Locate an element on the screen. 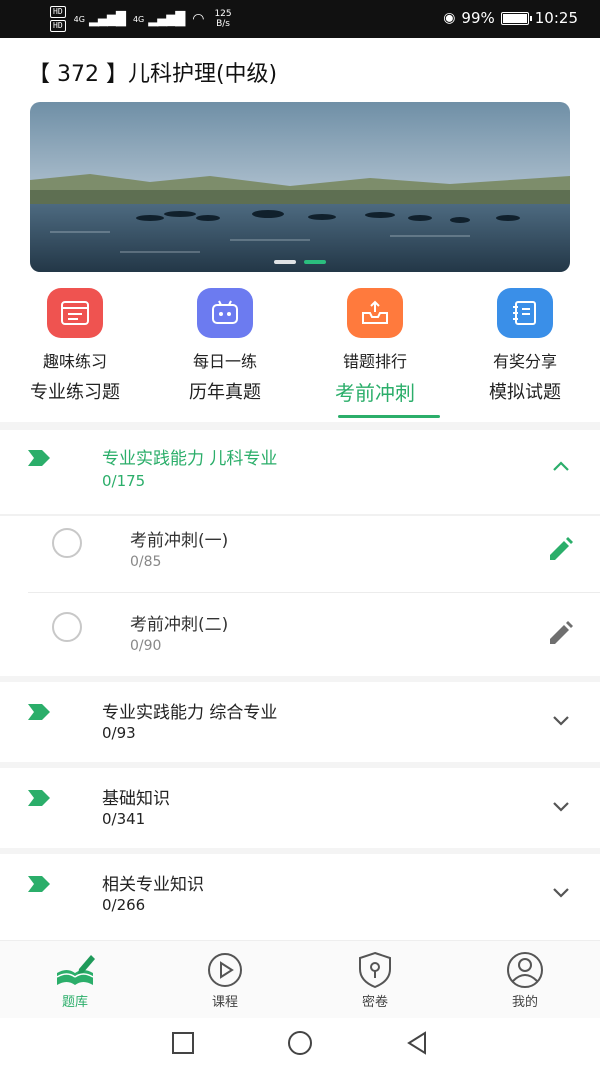 The width and height of the screenshot is (600, 1067). chapter-row: 相关专业知识 0/266 is located at coordinates (300, 895).